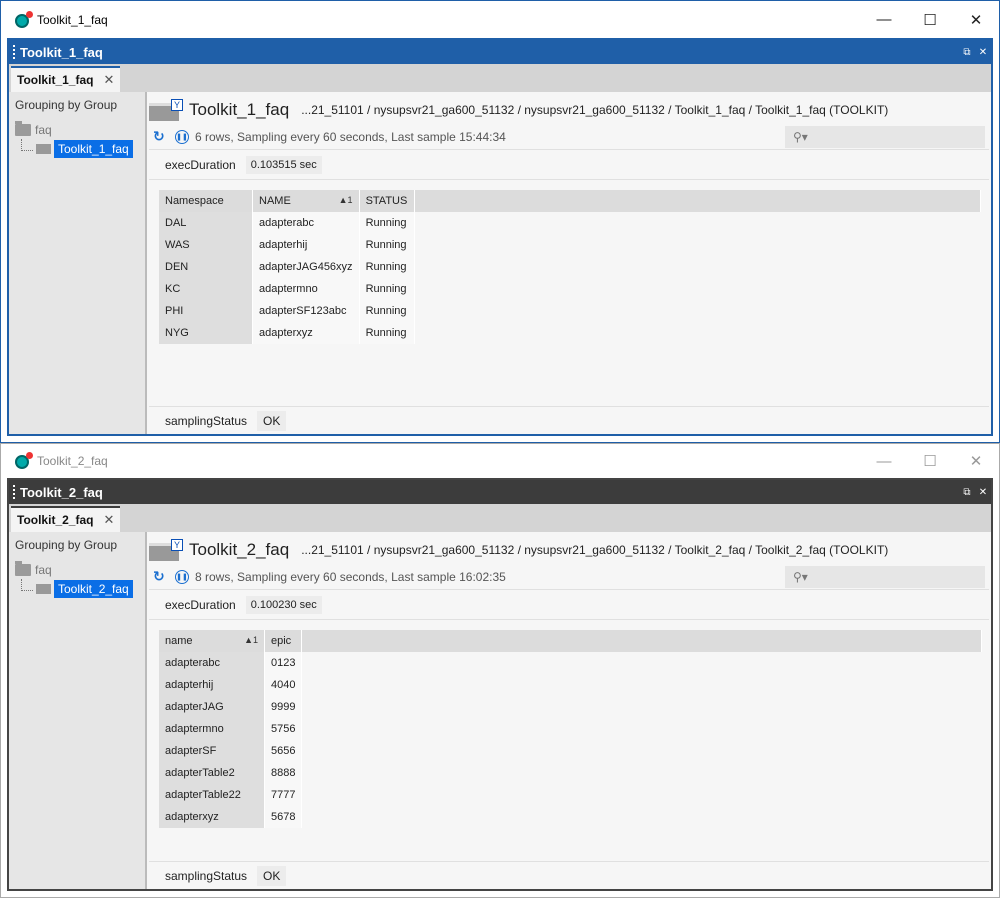 The image size is (1000, 898). I want to click on table-row: DEN adapterJAG456xyz Running, so click(570, 267).